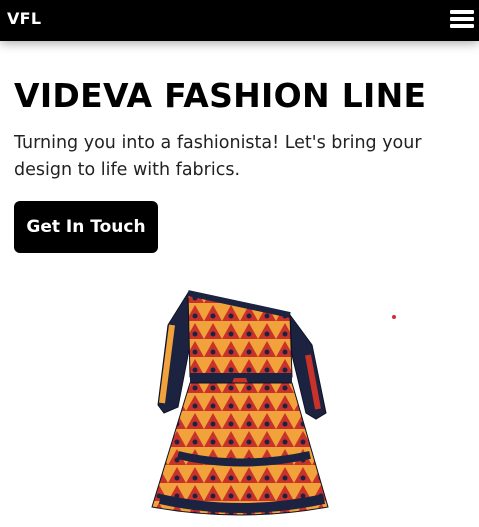  I want to click on top-navbar: VFL, so click(239, 20).